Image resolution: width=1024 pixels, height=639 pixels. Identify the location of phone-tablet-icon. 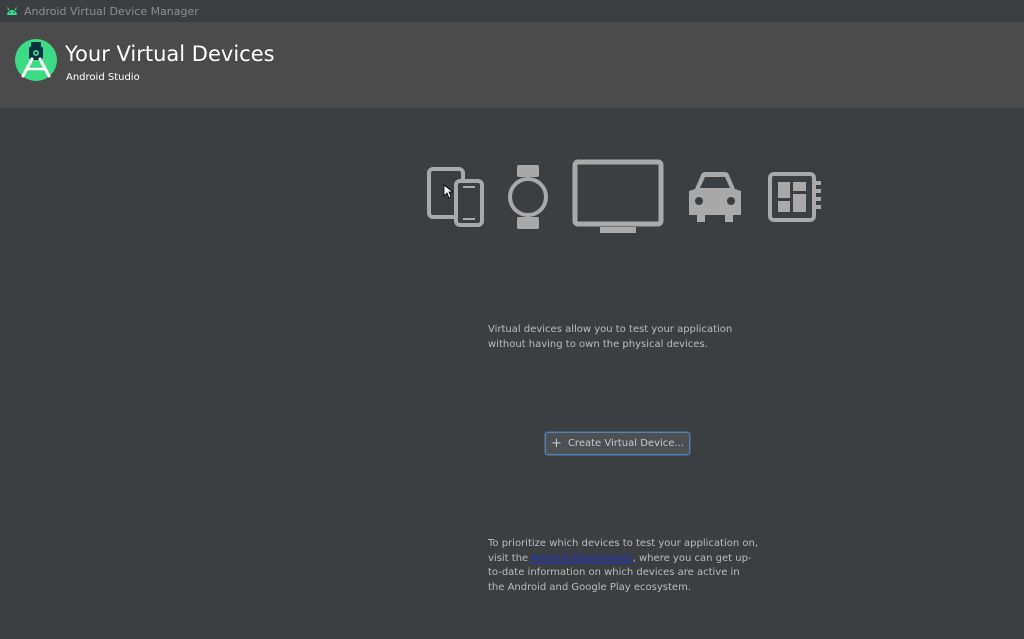
(455, 197).